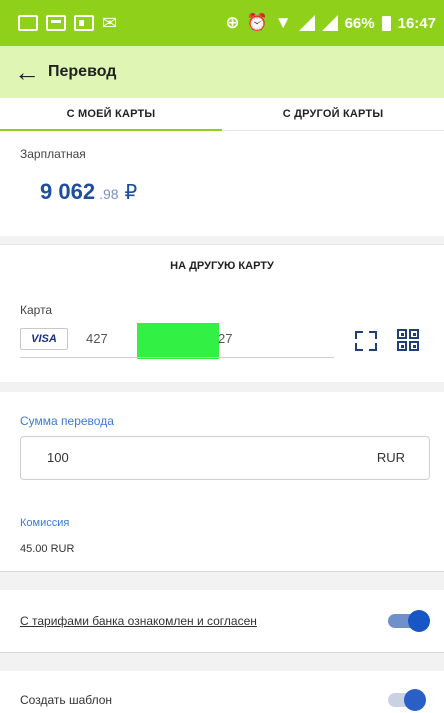  Describe the element at coordinates (306, 23) in the screenshot. I see `signal-icon` at that location.